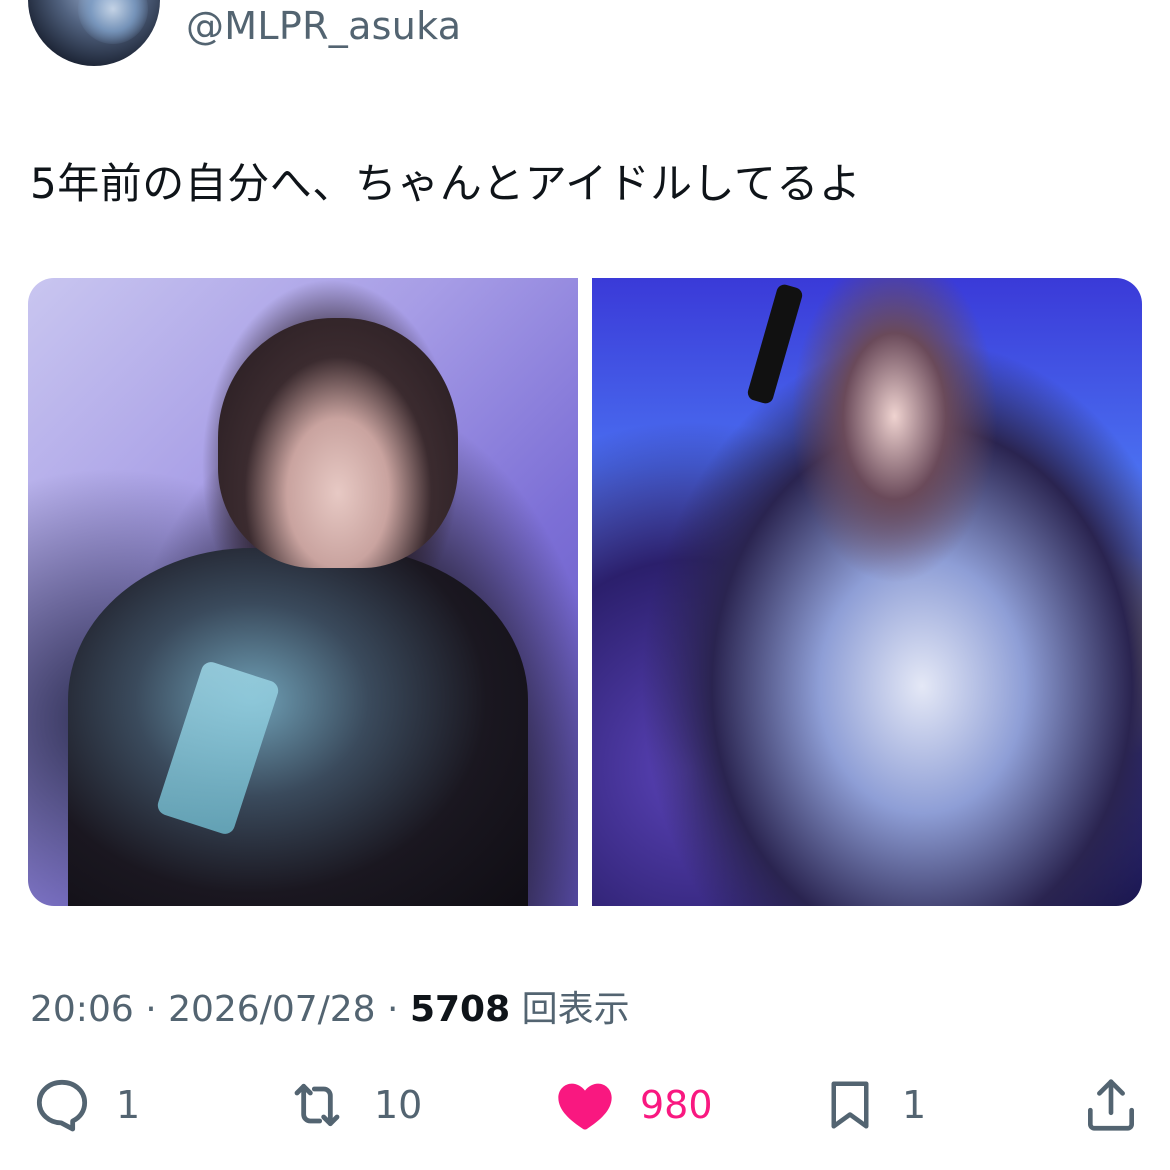  I want to click on tweet-time: 20:06, so click(82, 1009).